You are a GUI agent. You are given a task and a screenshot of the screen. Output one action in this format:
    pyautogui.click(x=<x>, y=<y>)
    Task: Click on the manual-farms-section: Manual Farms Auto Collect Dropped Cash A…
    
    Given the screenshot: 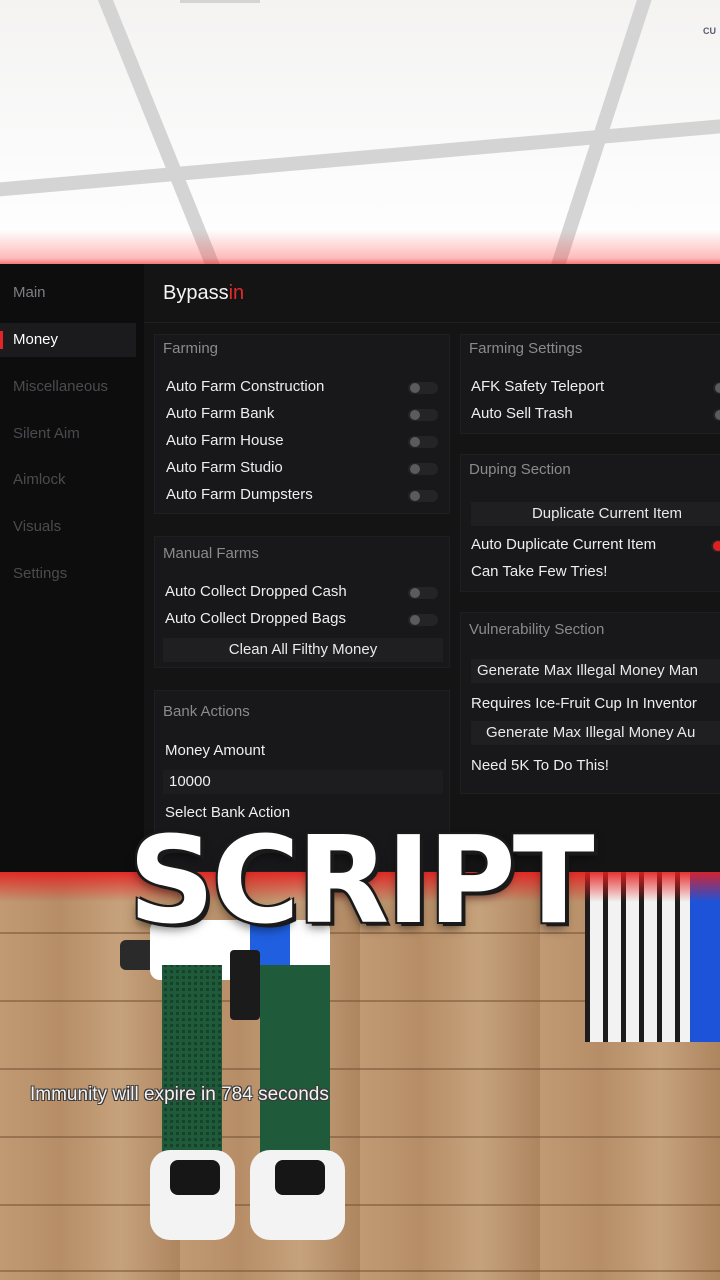 What is the action you would take?
    pyautogui.click(x=302, y=602)
    